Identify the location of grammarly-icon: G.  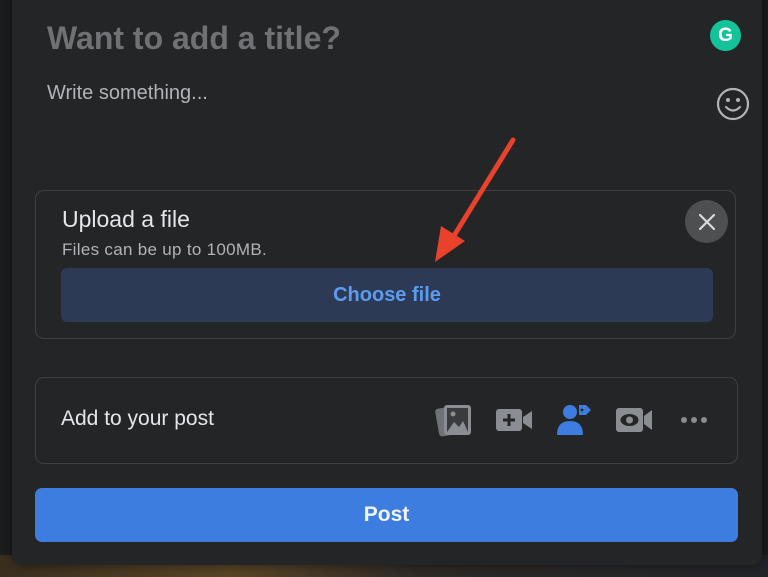
(725, 35).